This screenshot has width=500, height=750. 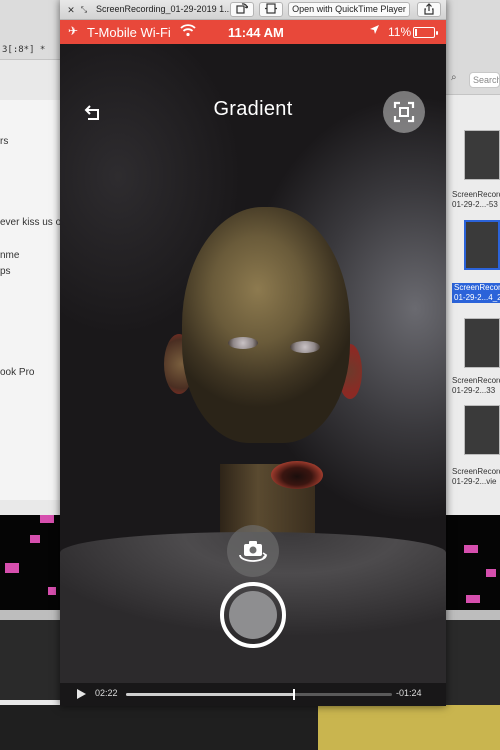 What do you see at coordinates (305, 347) in the screenshot?
I see `avatar-eye-right` at bounding box center [305, 347].